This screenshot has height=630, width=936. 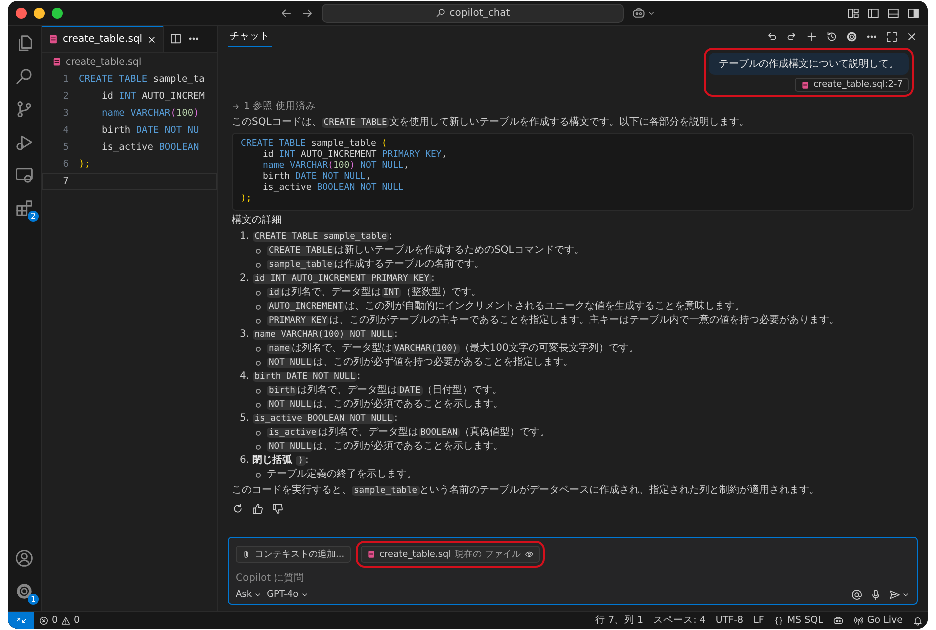 What do you see at coordinates (301, 377) in the screenshot?
I see `list-item-heading: 4. birth DATE NOT NULL :` at bounding box center [301, 377].